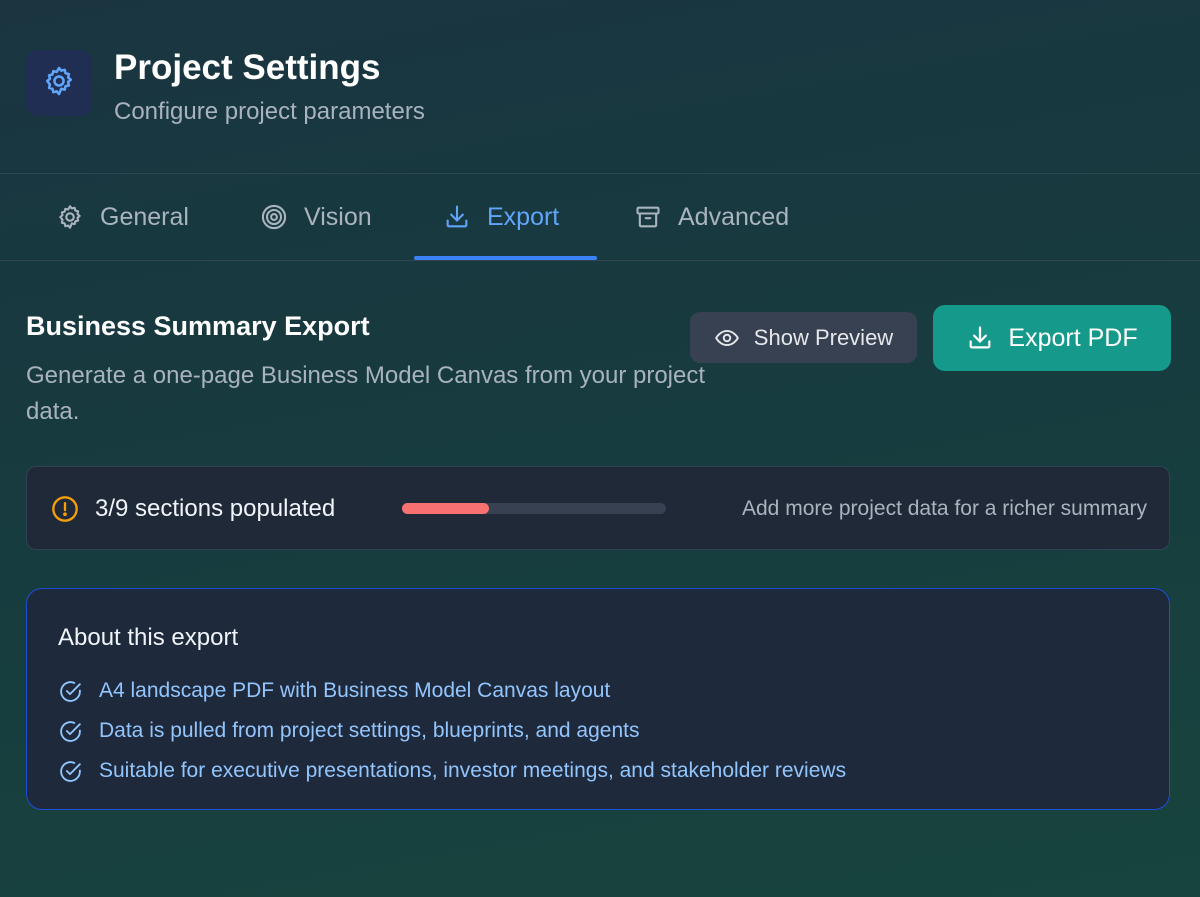 The height and width of the screenshot is (897, 1200). What do you see at coordinates (247, 67) in the screenshot?
I see `page-title: Project Settings` at bounding box center [247, 67].